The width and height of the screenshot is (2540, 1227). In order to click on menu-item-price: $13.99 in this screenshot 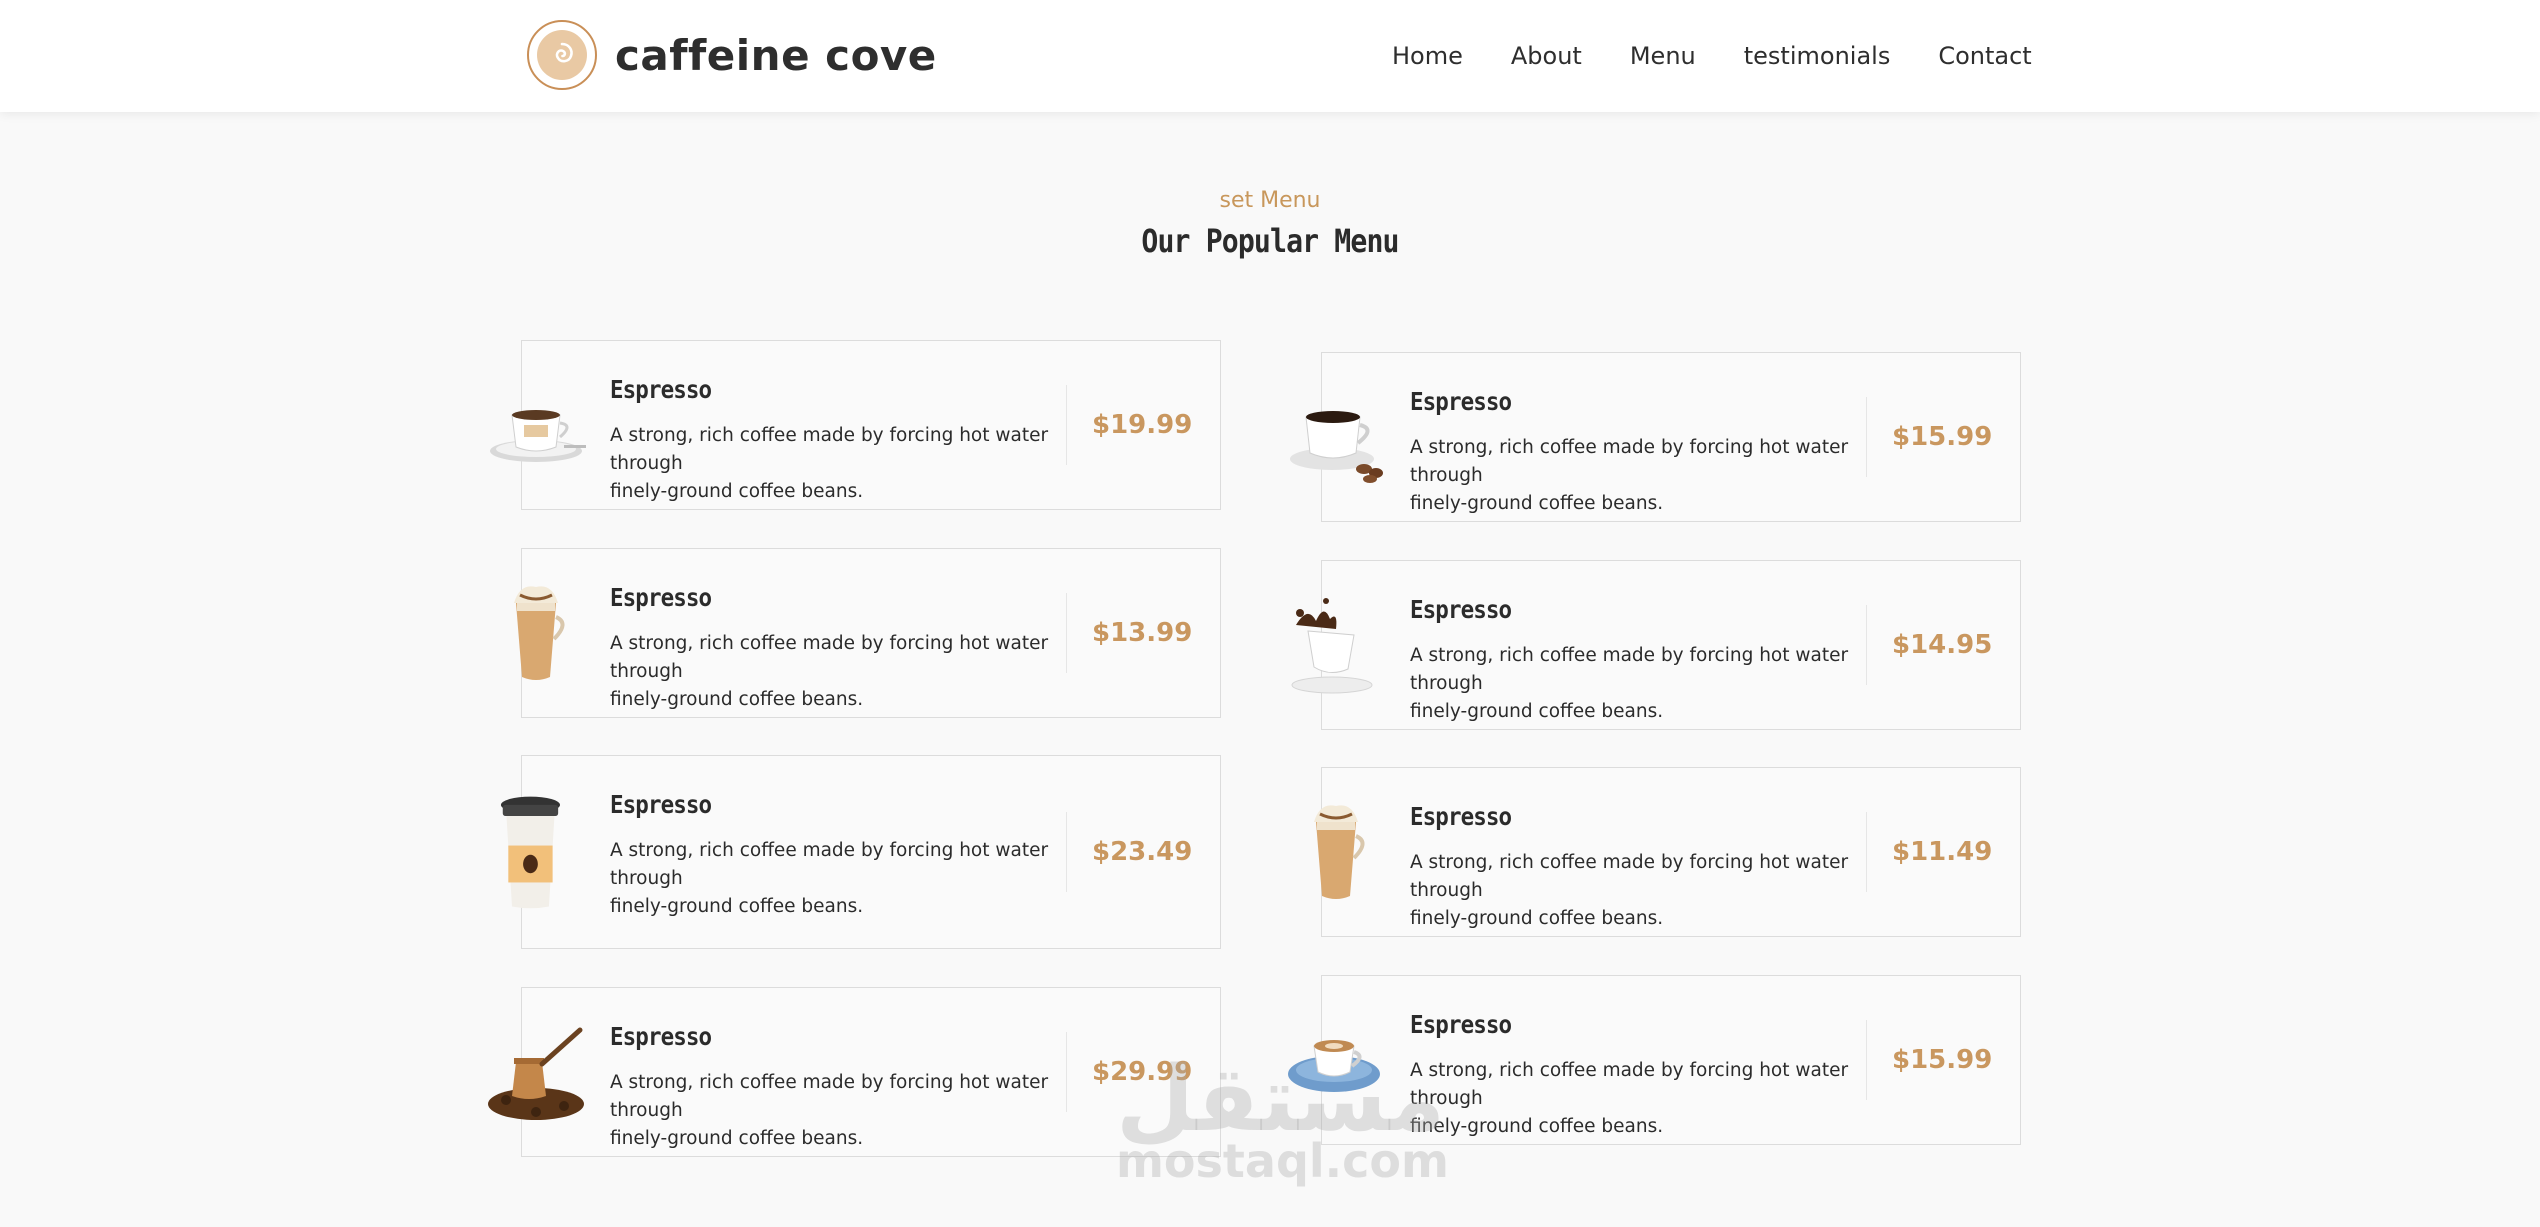, I will do `click(1142, 633)`.